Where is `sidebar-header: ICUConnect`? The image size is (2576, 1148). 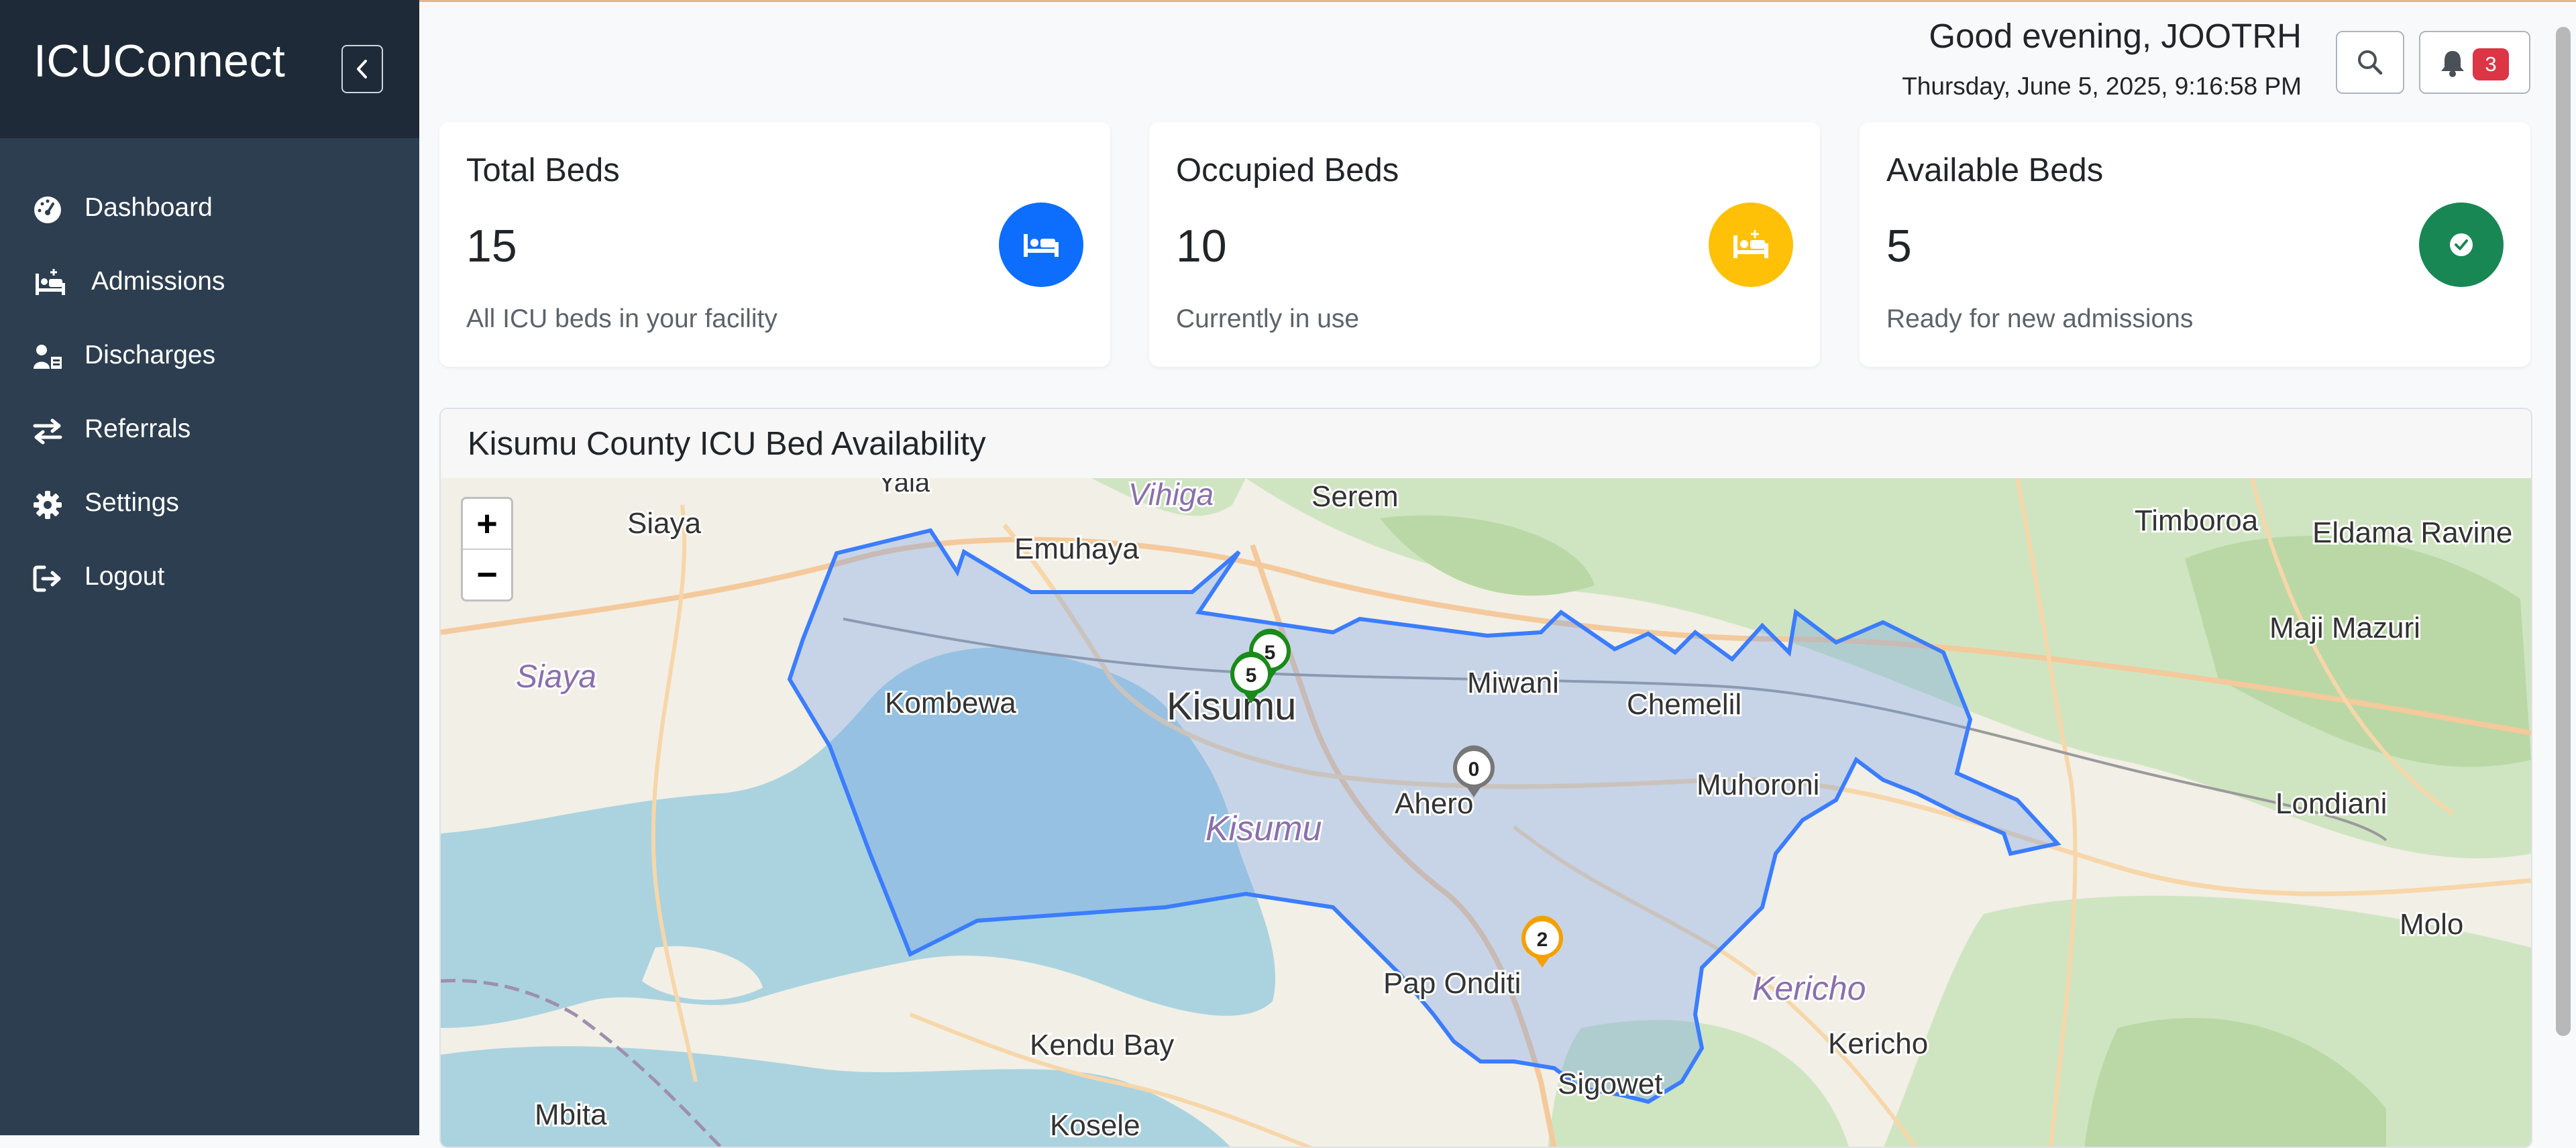 sidebar-header: ICUConnect is located at coordinates (209, 69).